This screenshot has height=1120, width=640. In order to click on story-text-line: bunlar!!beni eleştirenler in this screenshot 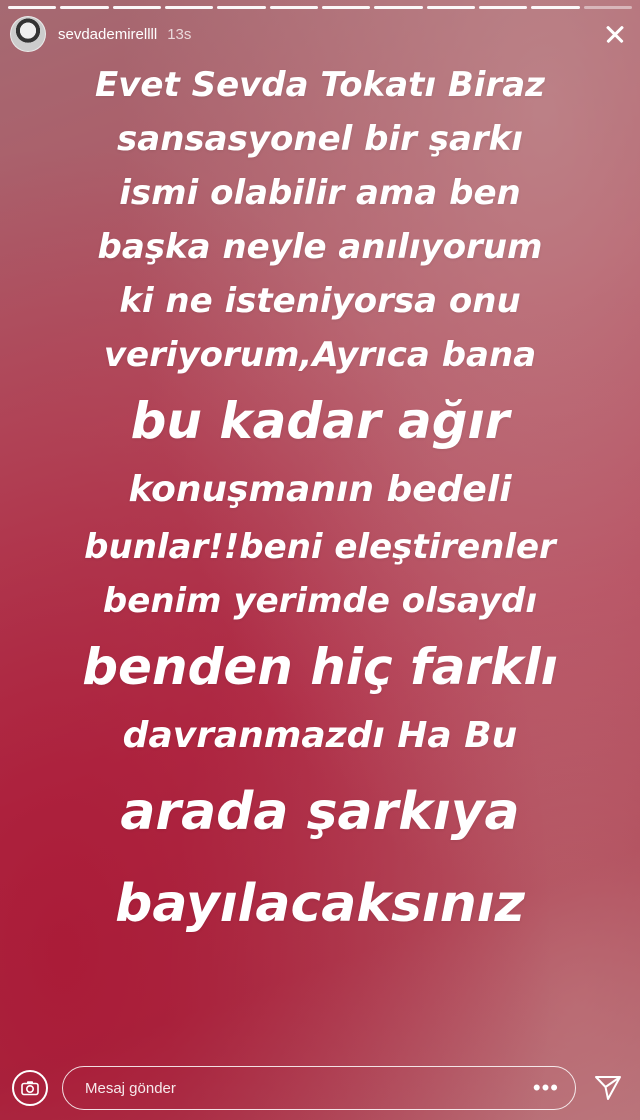, I will do `click(320, 547)`.